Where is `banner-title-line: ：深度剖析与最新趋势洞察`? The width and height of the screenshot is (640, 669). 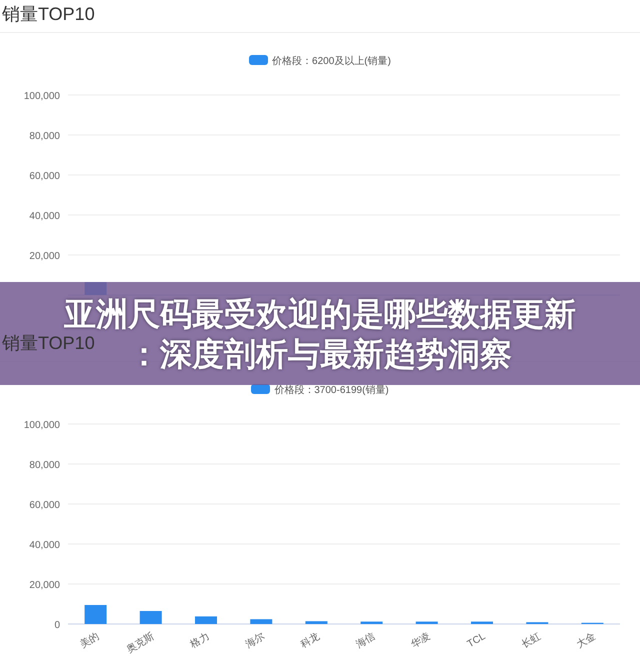
banner-title-line: ：深度剖析与最新趋势洞察 is located at coordinates (320, 354).